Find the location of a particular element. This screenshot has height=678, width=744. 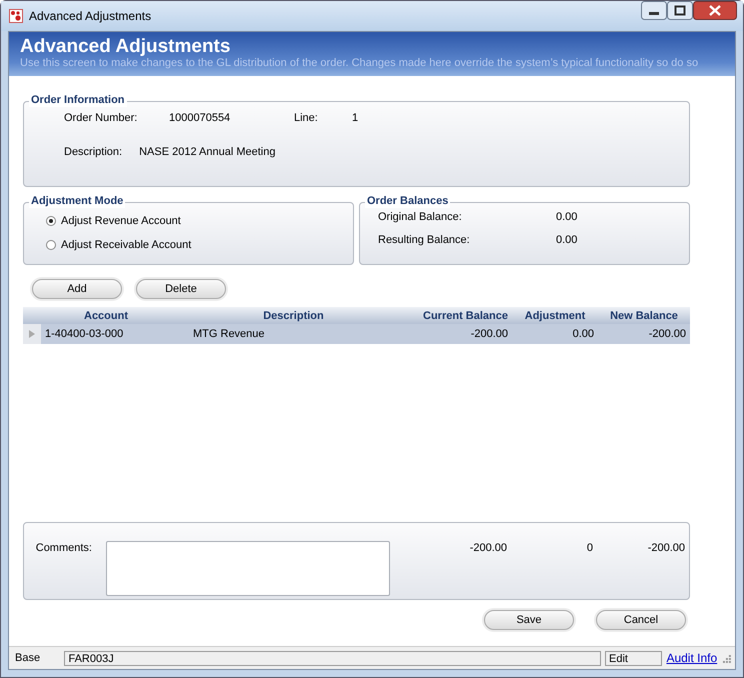

table-cell-text: 0.00 is located at coordinates (583, 334).